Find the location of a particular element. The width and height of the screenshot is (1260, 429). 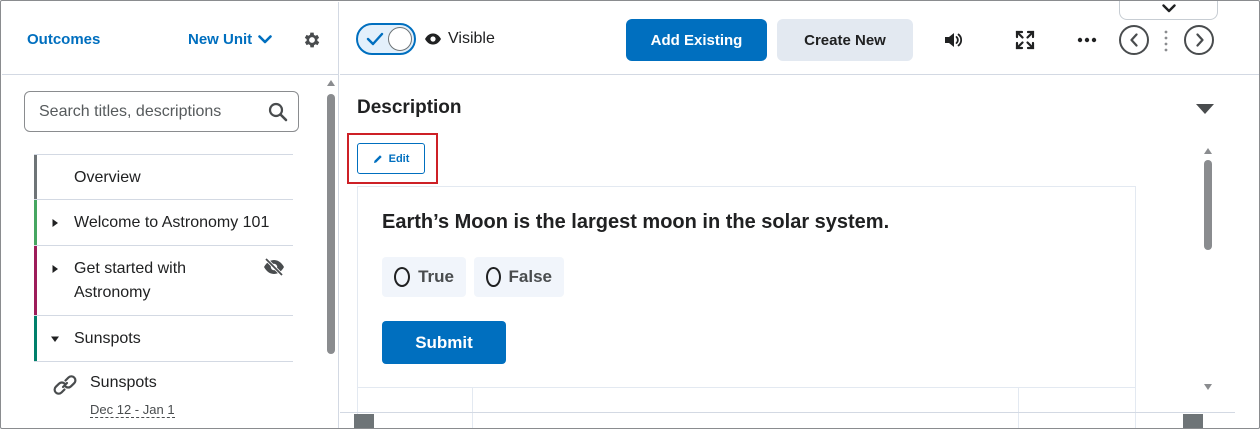

previous-topic-button is located at coordinates (1134, 40).